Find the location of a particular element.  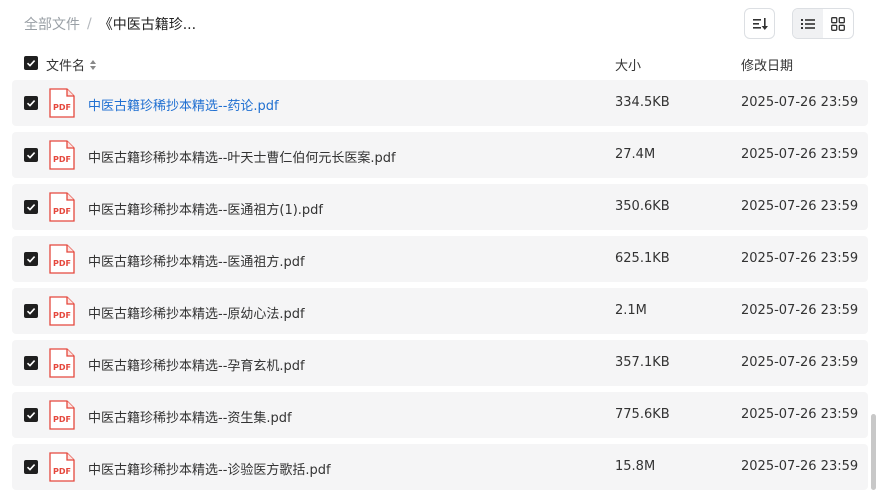

file-name: 中医古籍珍稀抄本精选--诊验医方歌括.pdf is located at coordinates (209, 468).